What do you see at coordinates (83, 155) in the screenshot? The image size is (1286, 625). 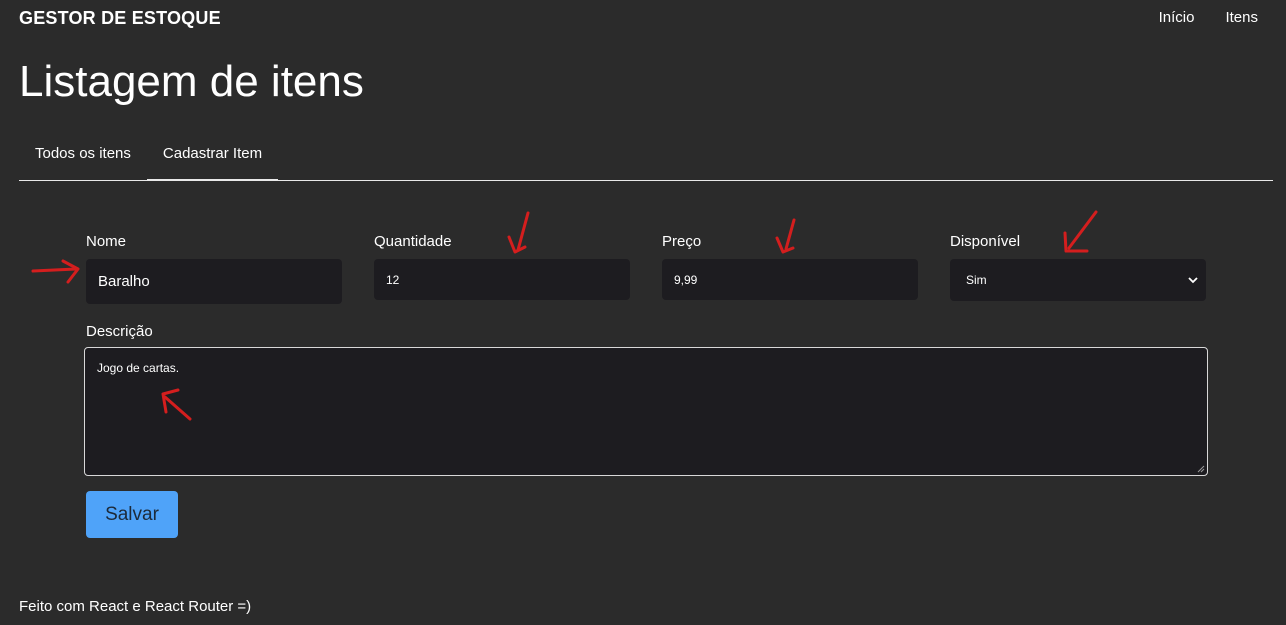 I see `tab-todos-os-itens: Todos os itens` at bounding box center [83, 155].